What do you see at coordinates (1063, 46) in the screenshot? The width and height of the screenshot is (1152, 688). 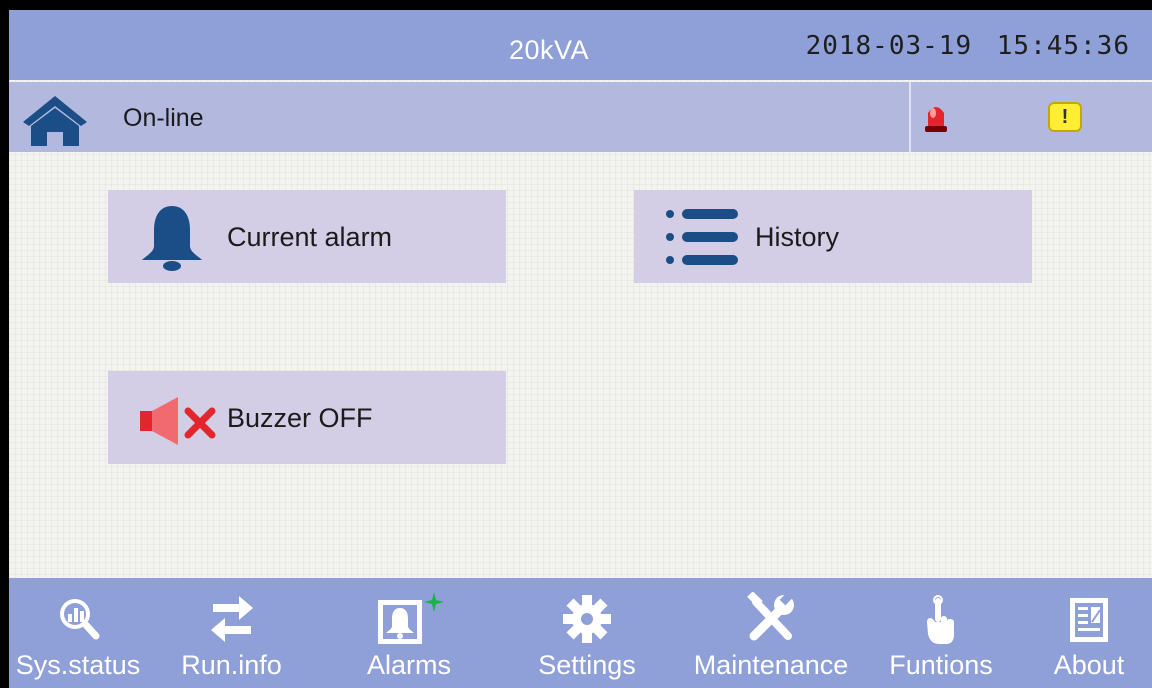 I see `time-text: 15:45:36` at bounding box center [1063, 46].